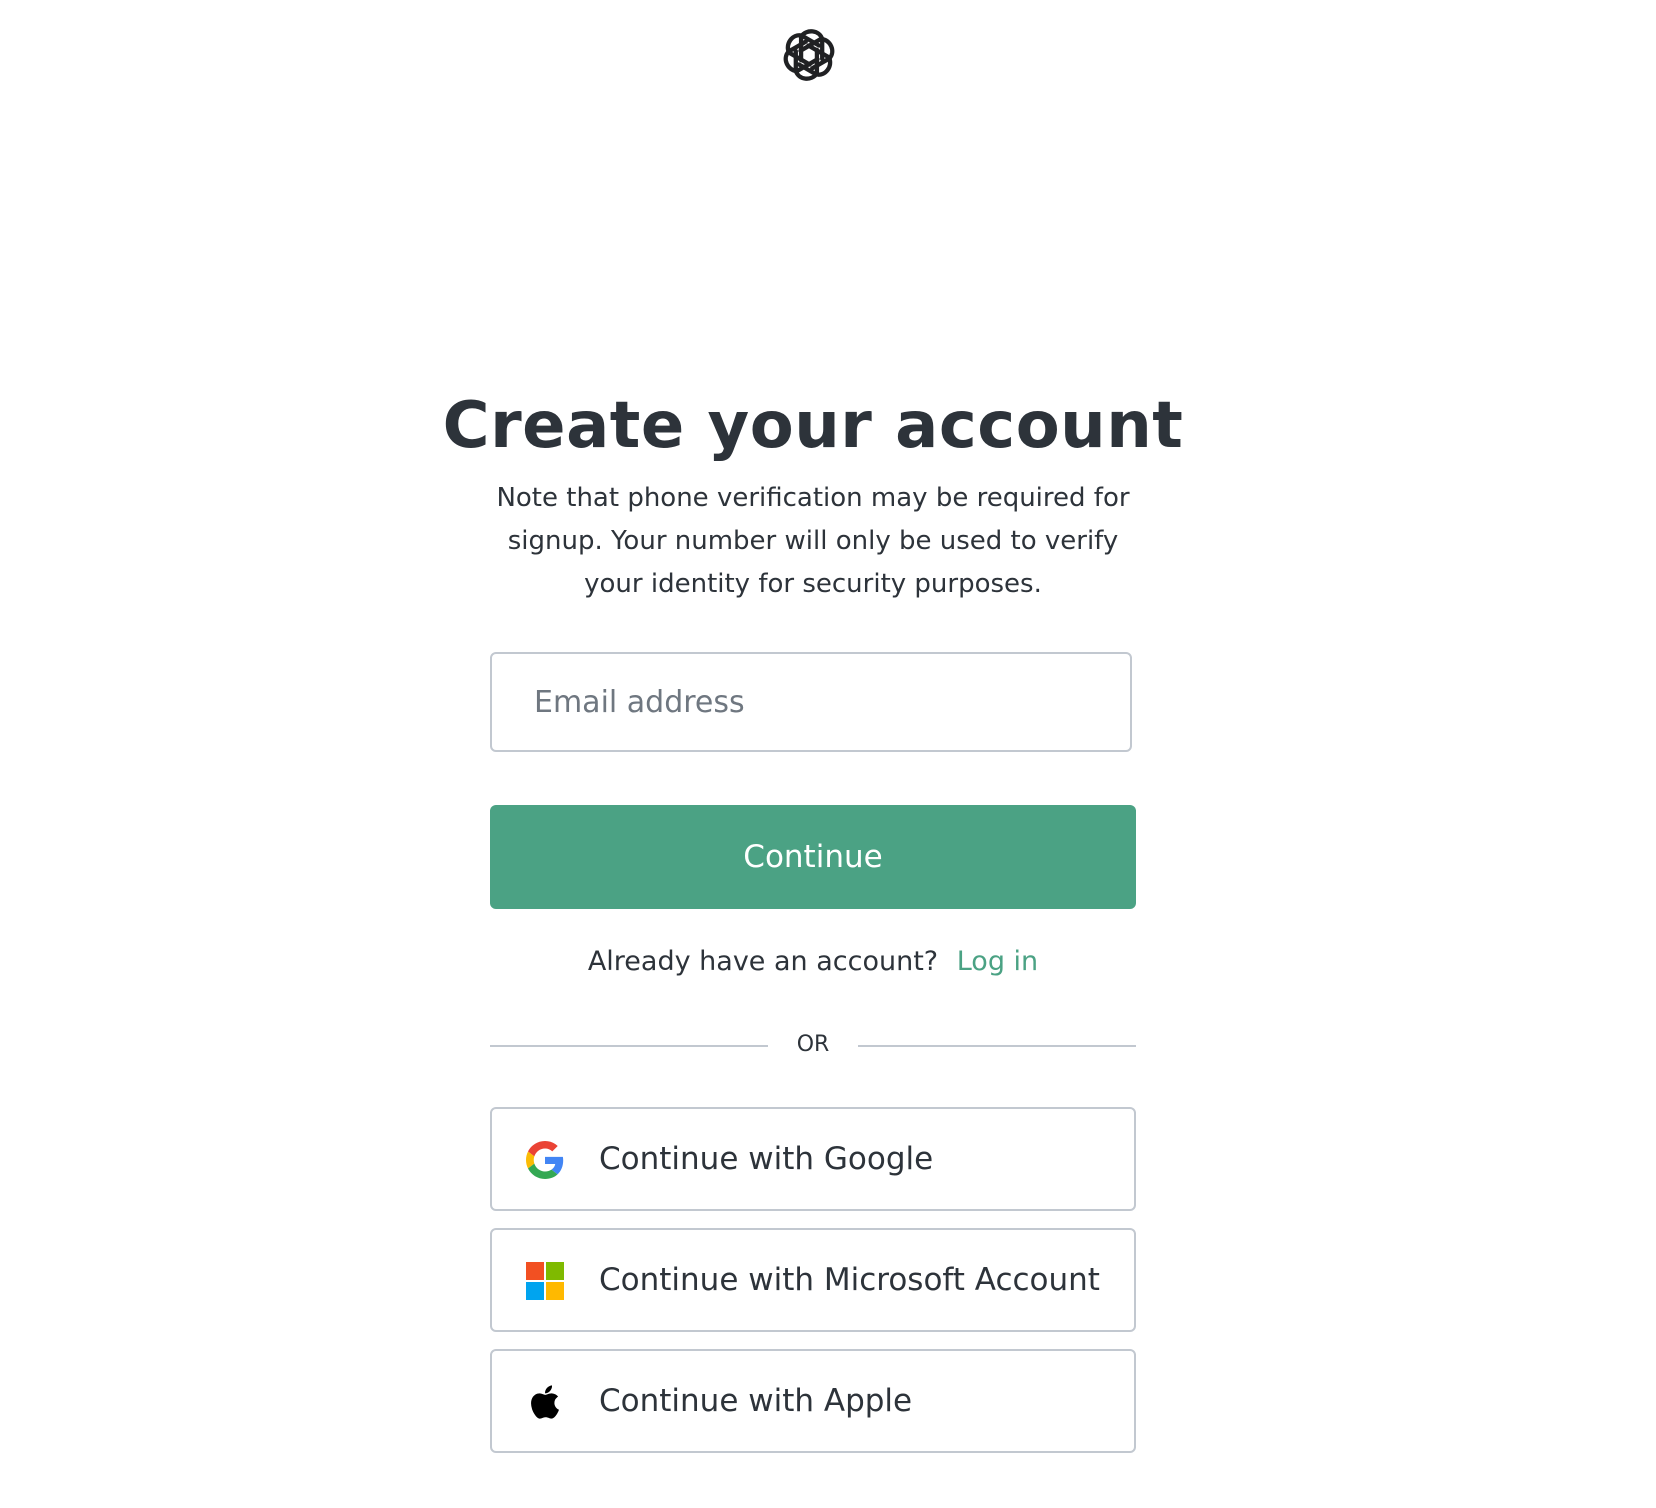  I want to click on subtitle-line: your identity for security purposes., so click(813, 584).